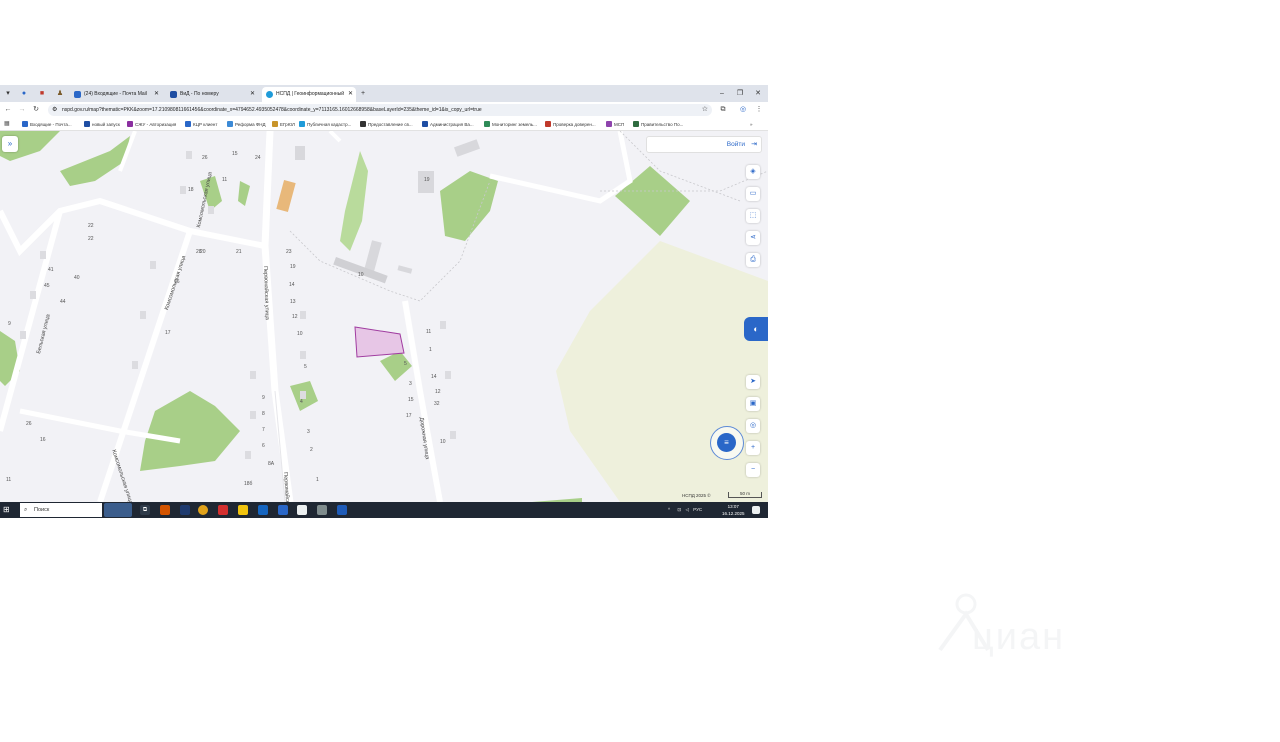 This screenshot has width=1280, height=742. I want to click on bookmark: КЦР клиент, so click(201, 124).